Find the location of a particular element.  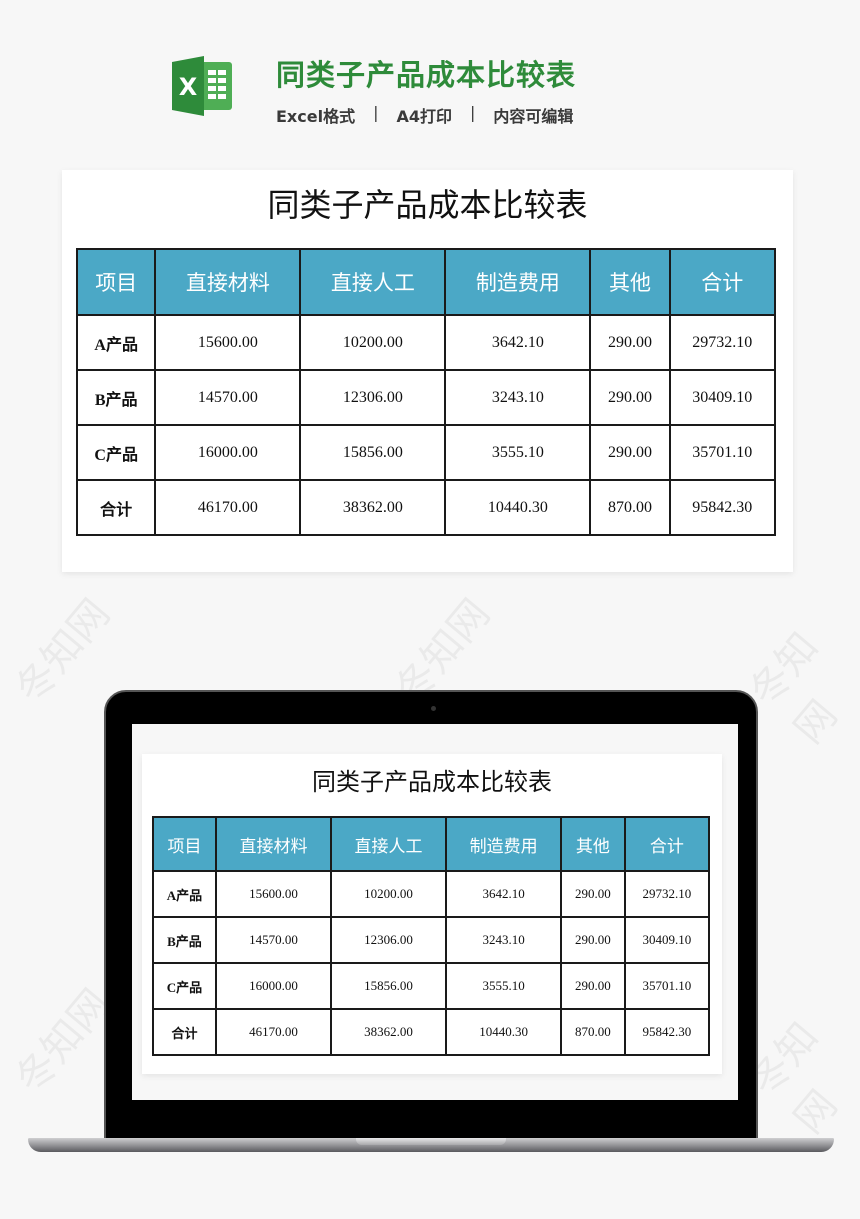

camera-icon is located at coordinates (433, 708).